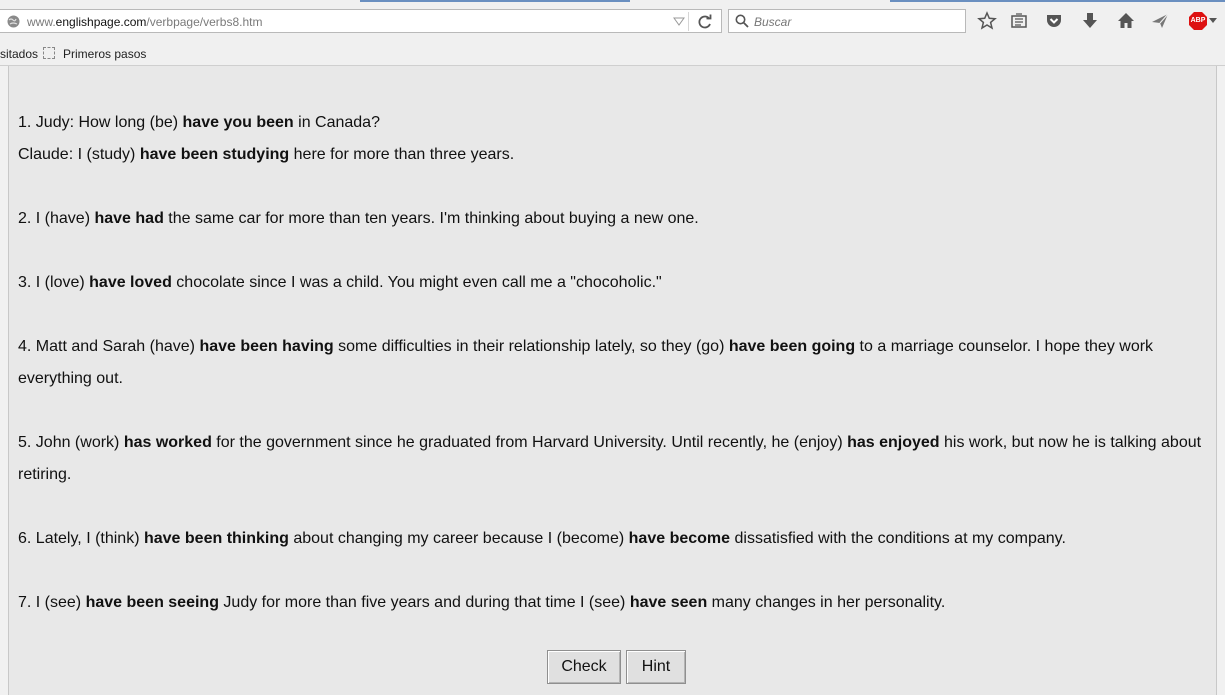  What do you see at coordinates (402, 154) in the screenshot?
I see `question-text: here for more than three years.` at bounding box center [402, 154].